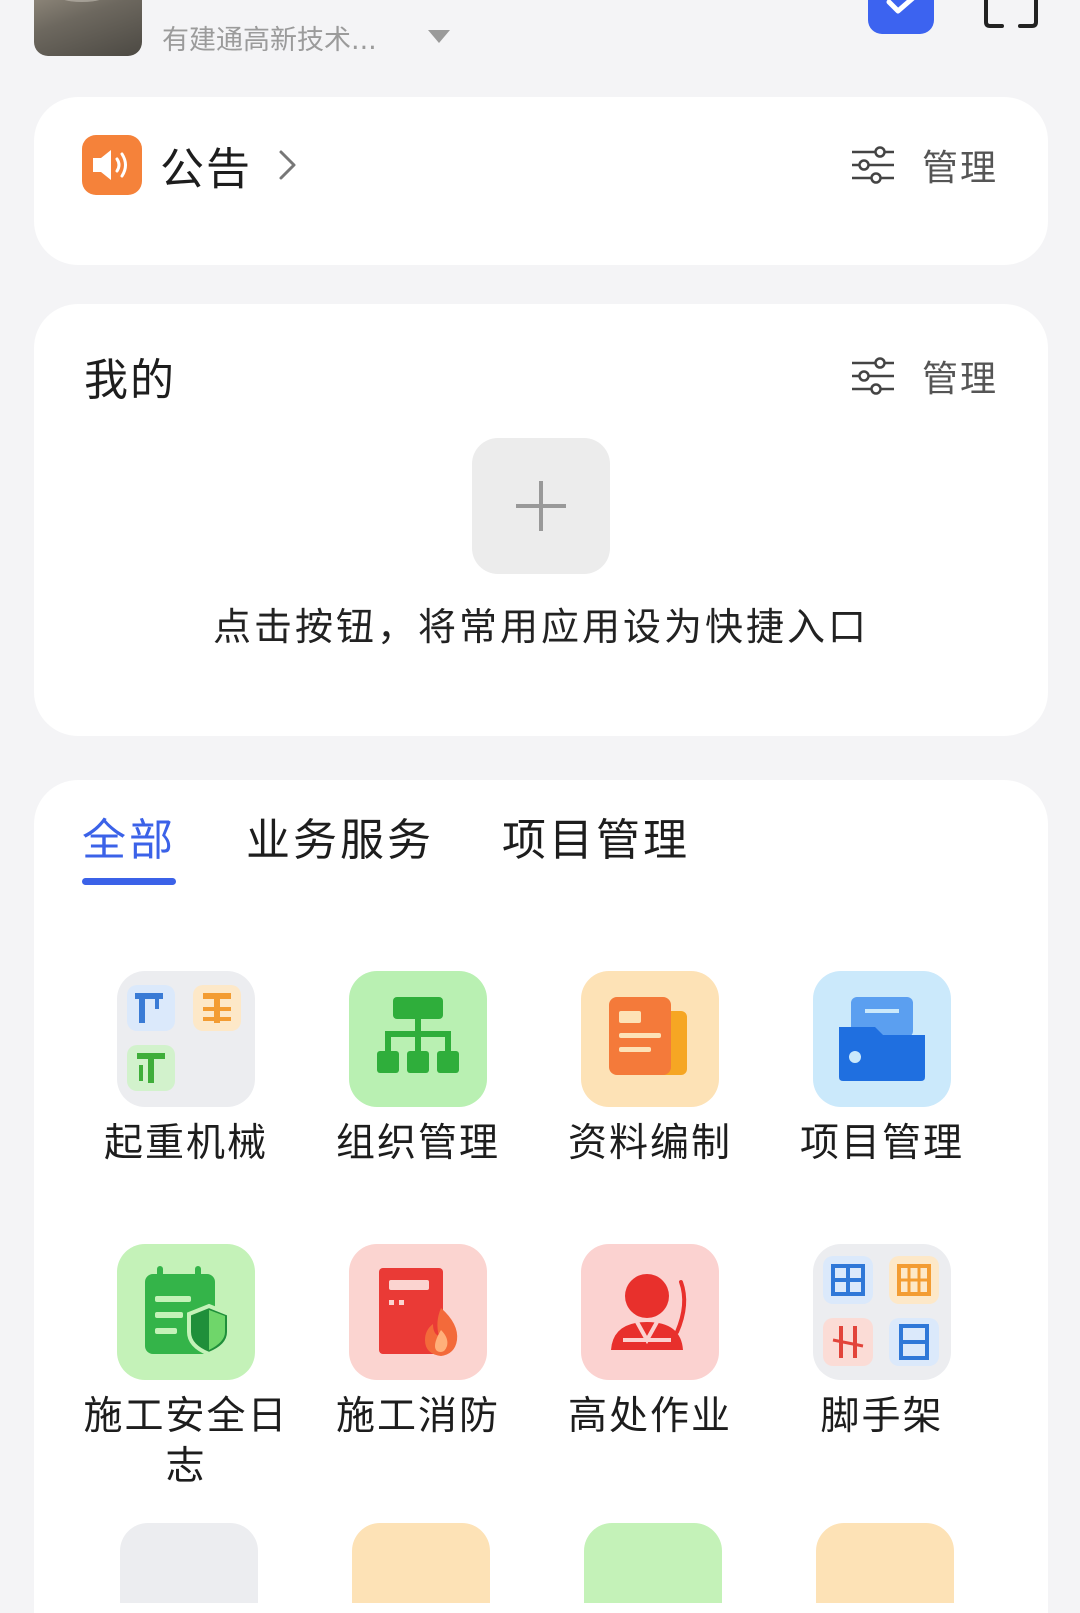 Image resolution: width=1080 pixels, height=1613 pixels. I want to click on app-label: 施工消防, so click(417, 1416).